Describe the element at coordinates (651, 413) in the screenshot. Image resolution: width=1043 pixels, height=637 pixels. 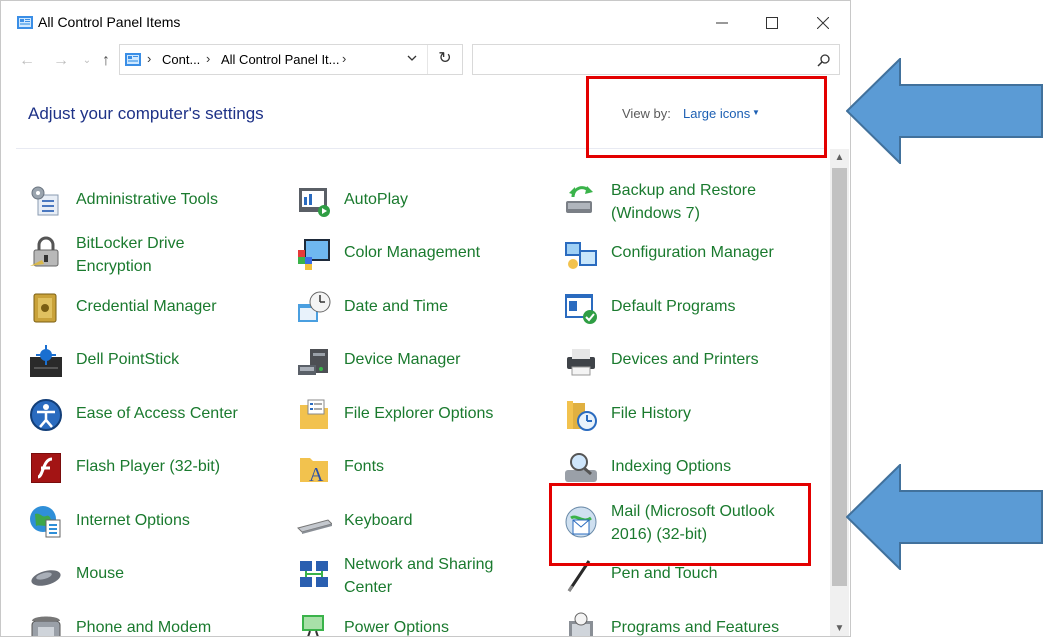
I see `item-label: File History` at that location.